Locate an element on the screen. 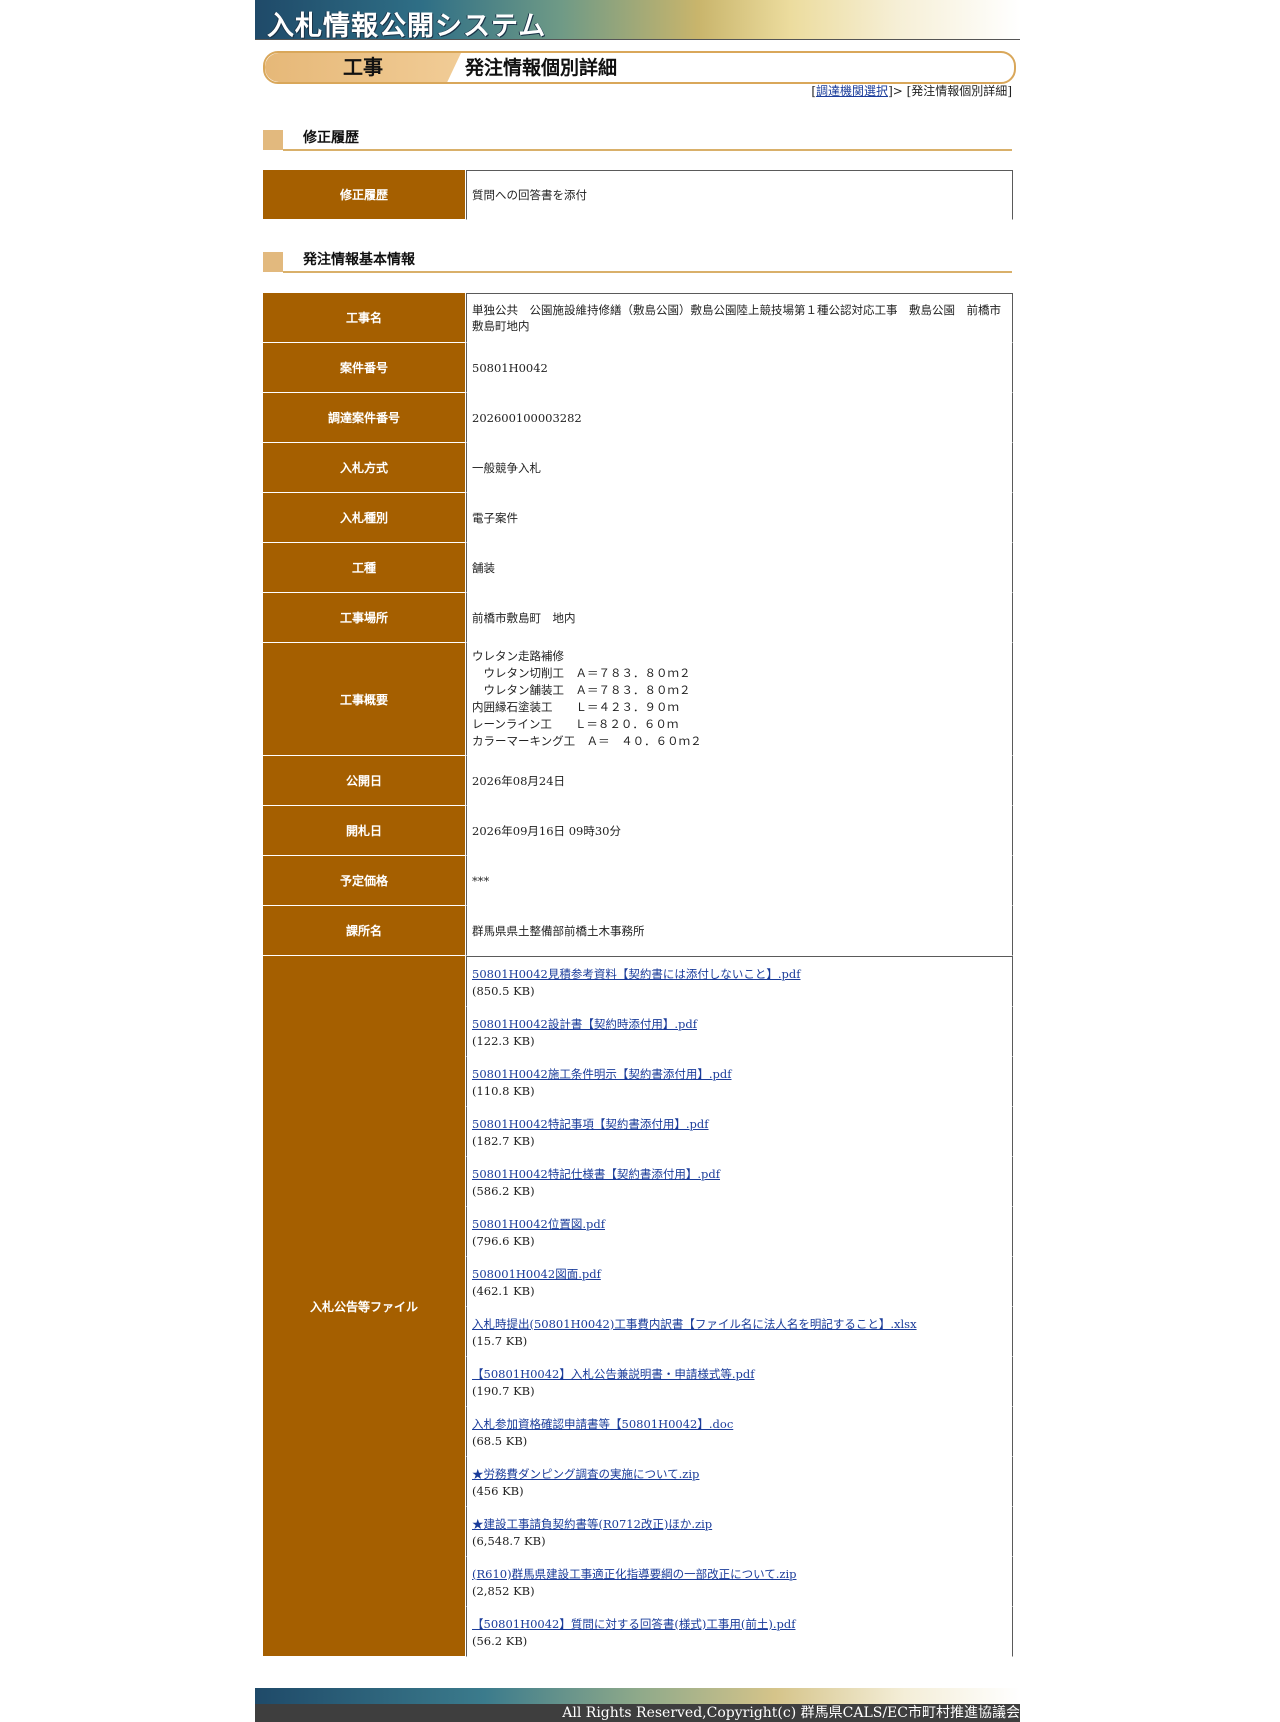 This screenshot has width=1280, height=1722. row-value: *** is located at coordinates (739, 881).